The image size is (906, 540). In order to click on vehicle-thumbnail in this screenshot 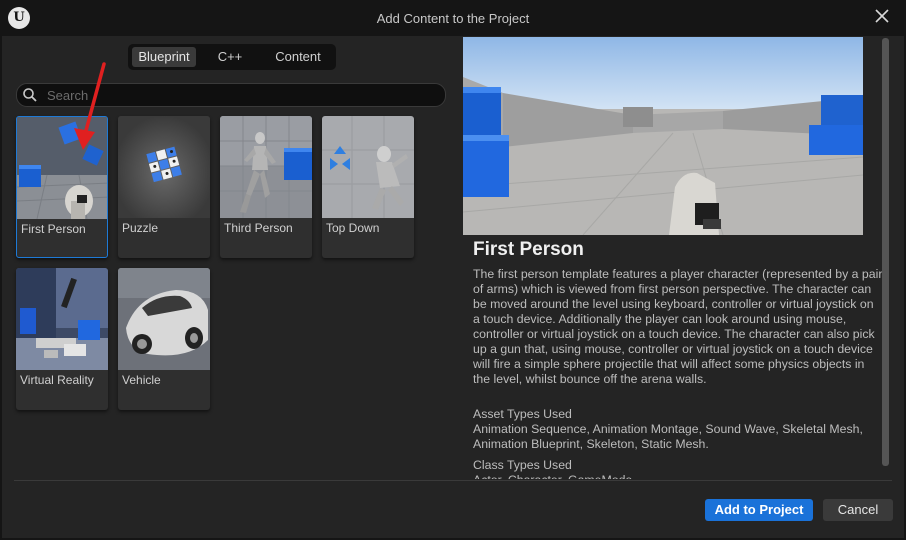, I will do `click(164, 319)`.